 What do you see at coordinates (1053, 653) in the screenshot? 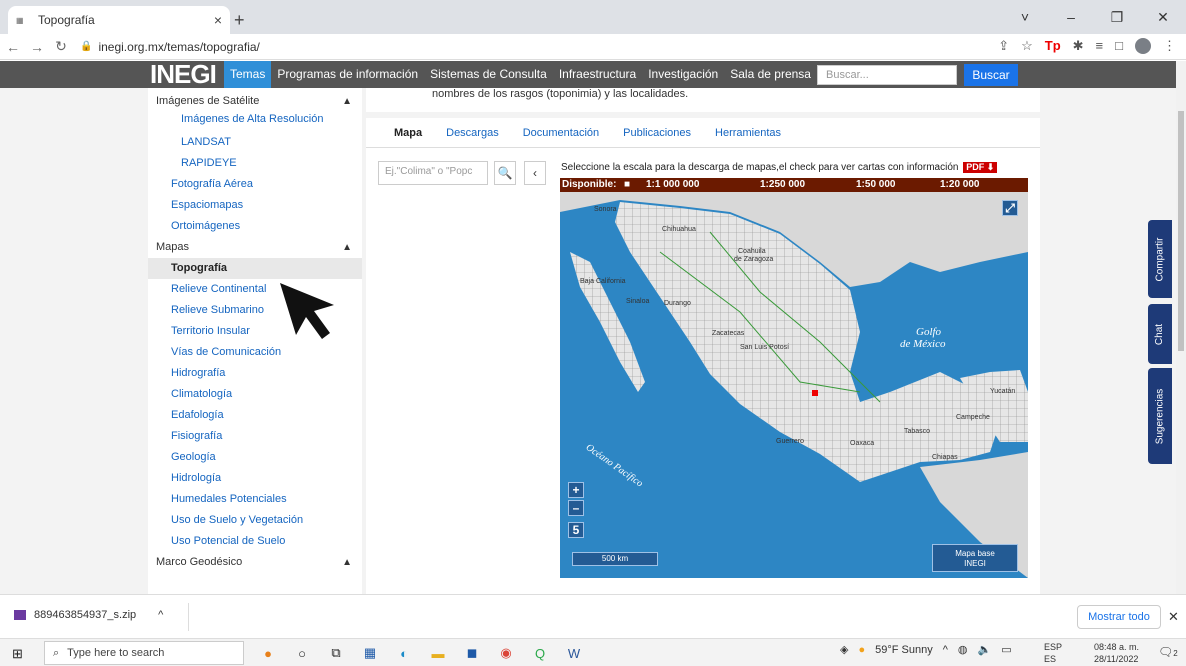
I see `language-indicator: ESP ES` at bounding box center [1053, 653].